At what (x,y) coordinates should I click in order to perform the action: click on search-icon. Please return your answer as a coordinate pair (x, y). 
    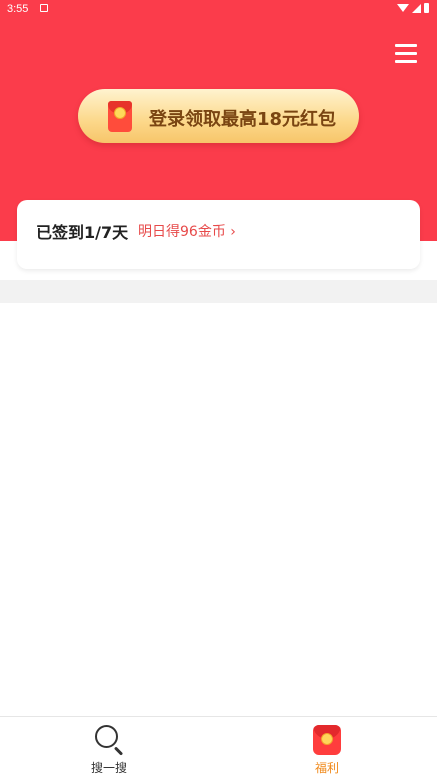
    Looking at the image, I should click on (110, 740).